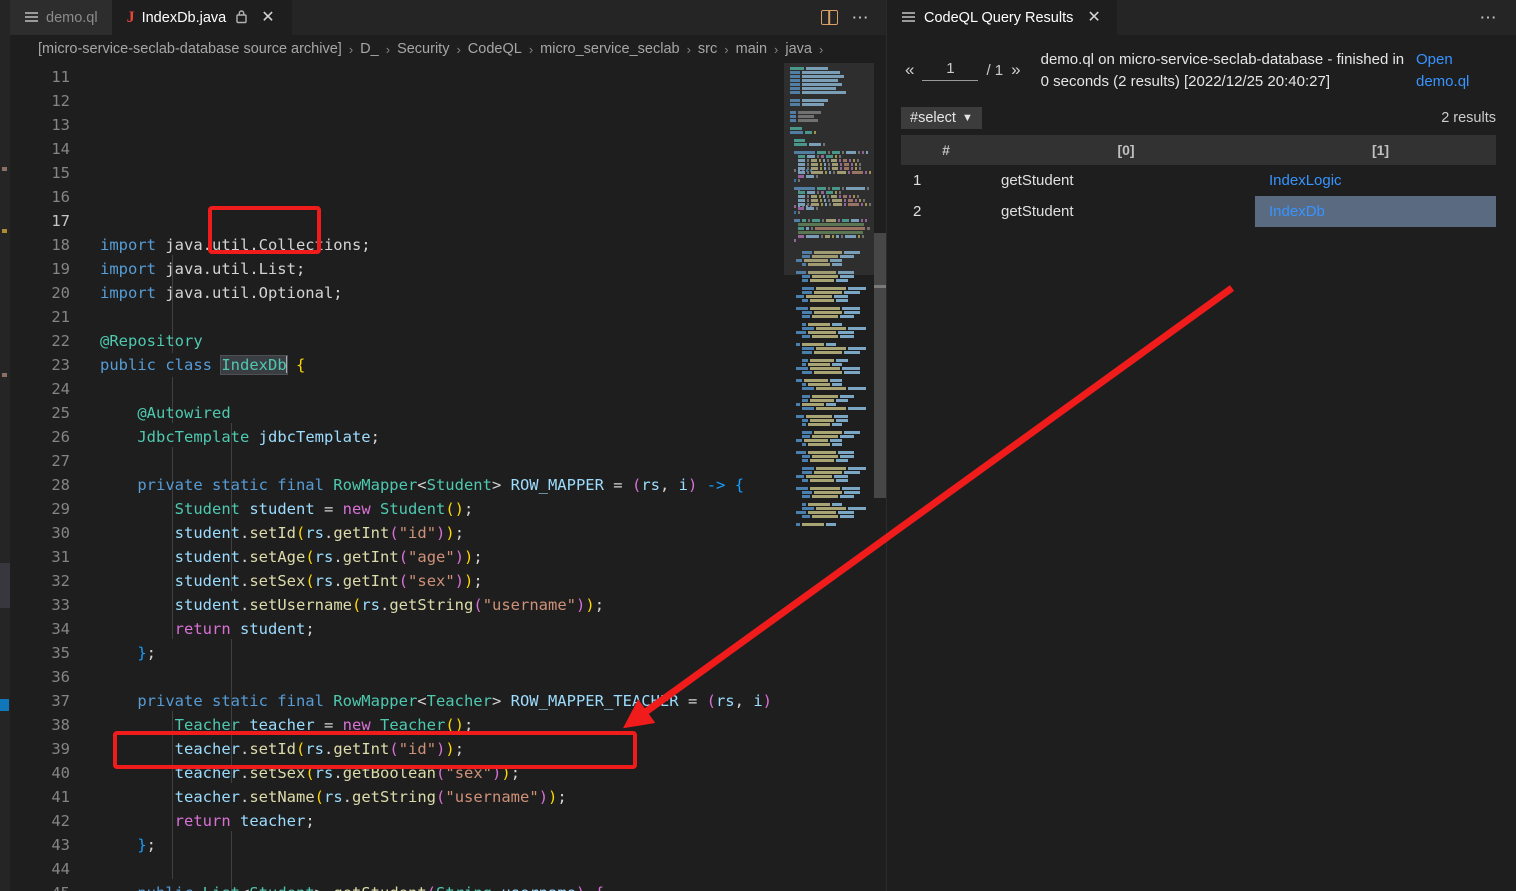 This screenshot has height=891, width=1516. I want to click on tab-demo-ql: demo.ql, so click(61, 17).